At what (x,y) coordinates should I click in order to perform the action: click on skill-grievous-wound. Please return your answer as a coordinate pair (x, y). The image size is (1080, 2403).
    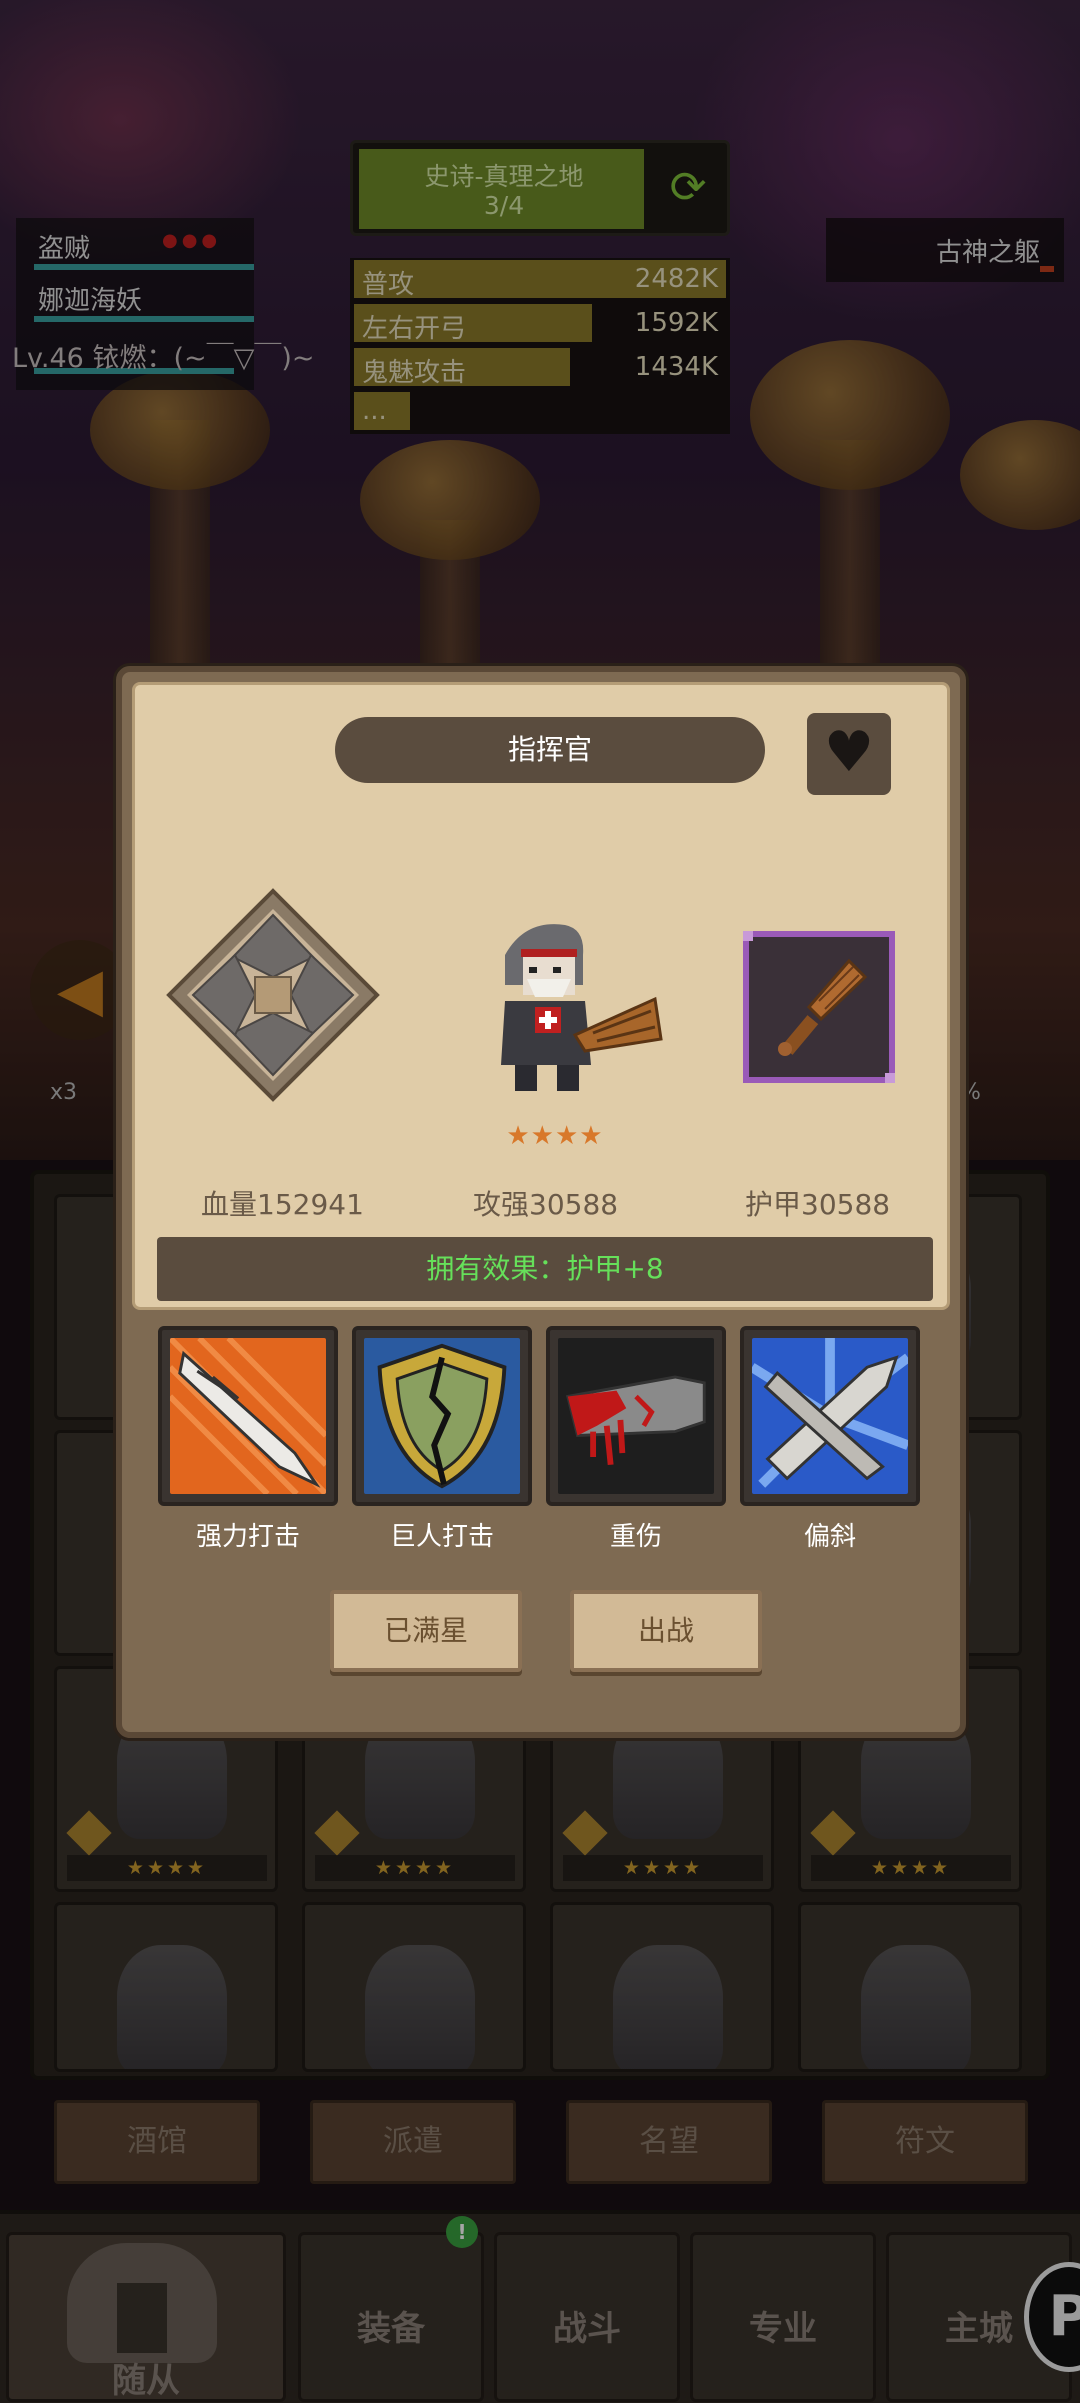
    Looking at the image, I should click on (636, 1416).